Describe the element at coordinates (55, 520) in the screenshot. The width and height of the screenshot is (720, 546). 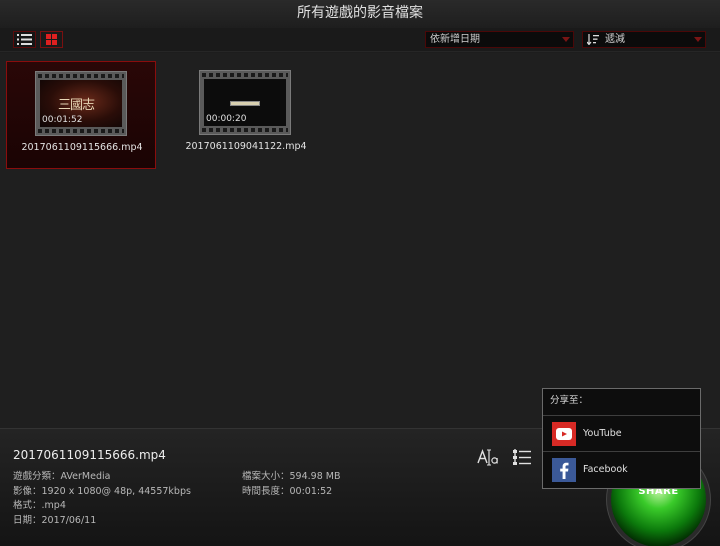
I see `date-line: 日期：2017/06/11` at that location.